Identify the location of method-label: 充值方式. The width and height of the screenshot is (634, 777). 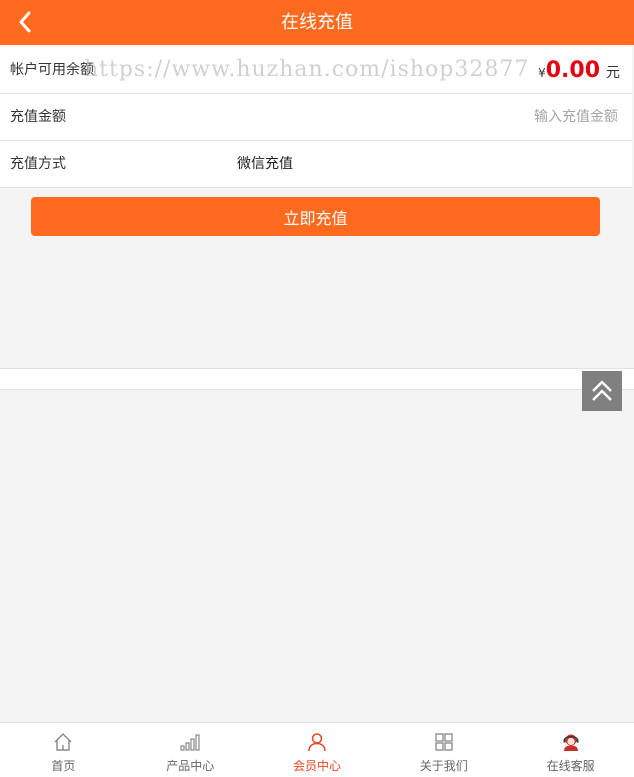
(38, 164).